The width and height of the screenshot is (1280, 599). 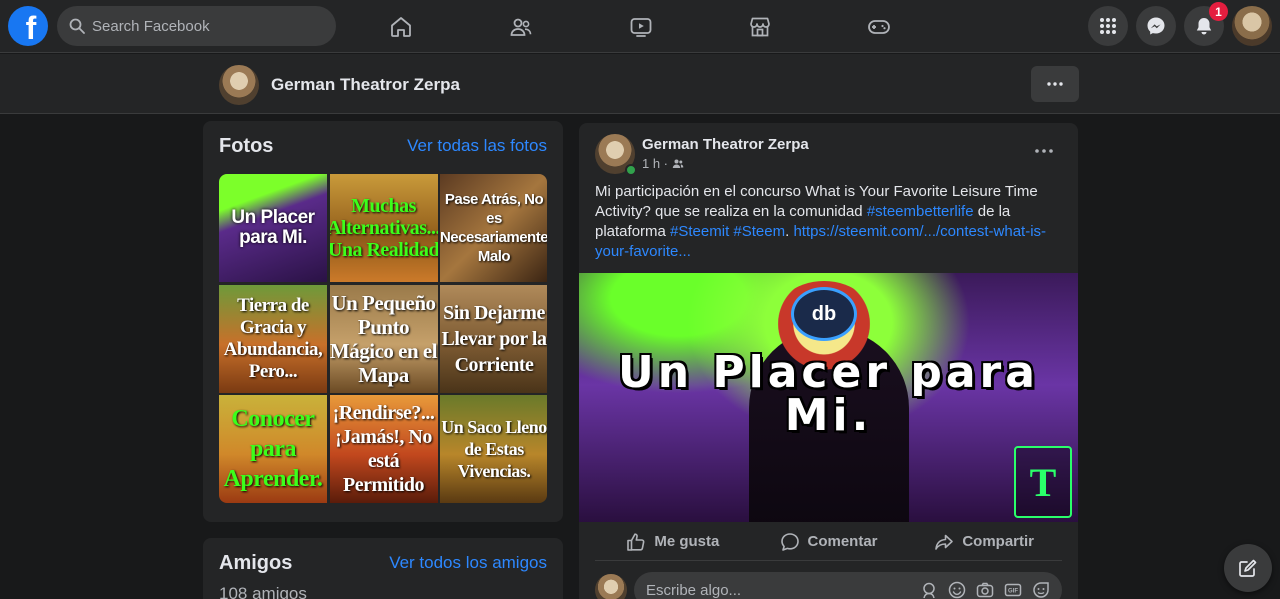 I want to click on photo-caption: Conocer para Aprender., so click(x=273, y=449).